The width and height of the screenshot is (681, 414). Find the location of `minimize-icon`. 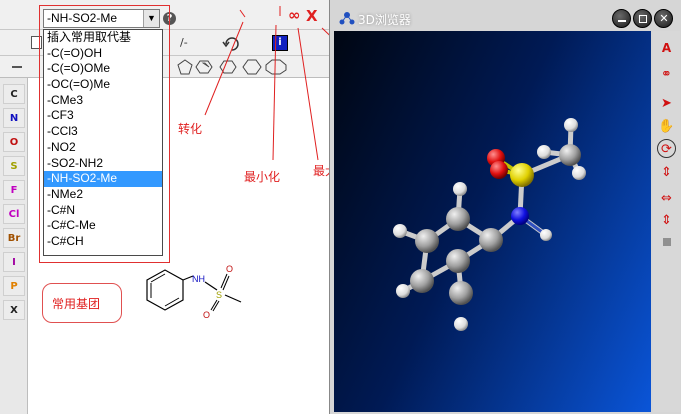

minimize-icon is located at coordinates (622, 21).